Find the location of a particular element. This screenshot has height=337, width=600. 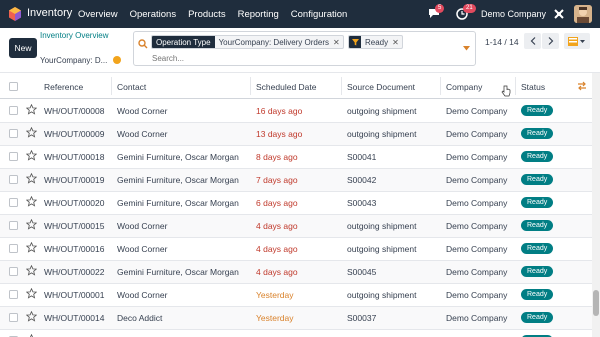

column-header-scheduled-date: Scheduled Date is located at coordinates (286, 87).